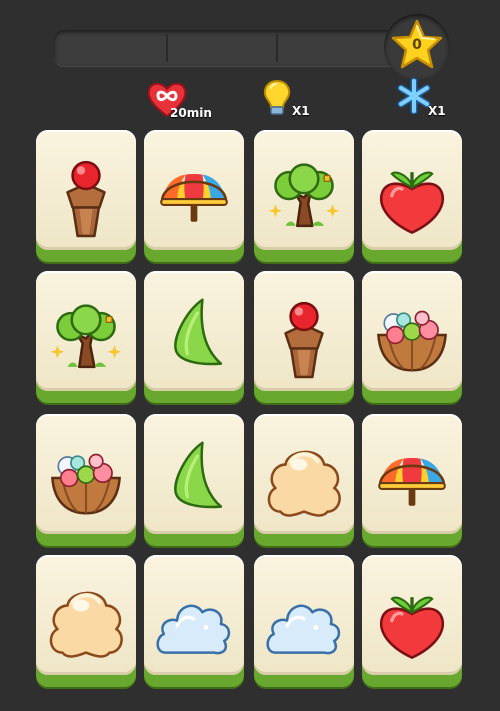 The image size is (500, 711). I want to click on powerup-lives: 20min, so click(181, 100).